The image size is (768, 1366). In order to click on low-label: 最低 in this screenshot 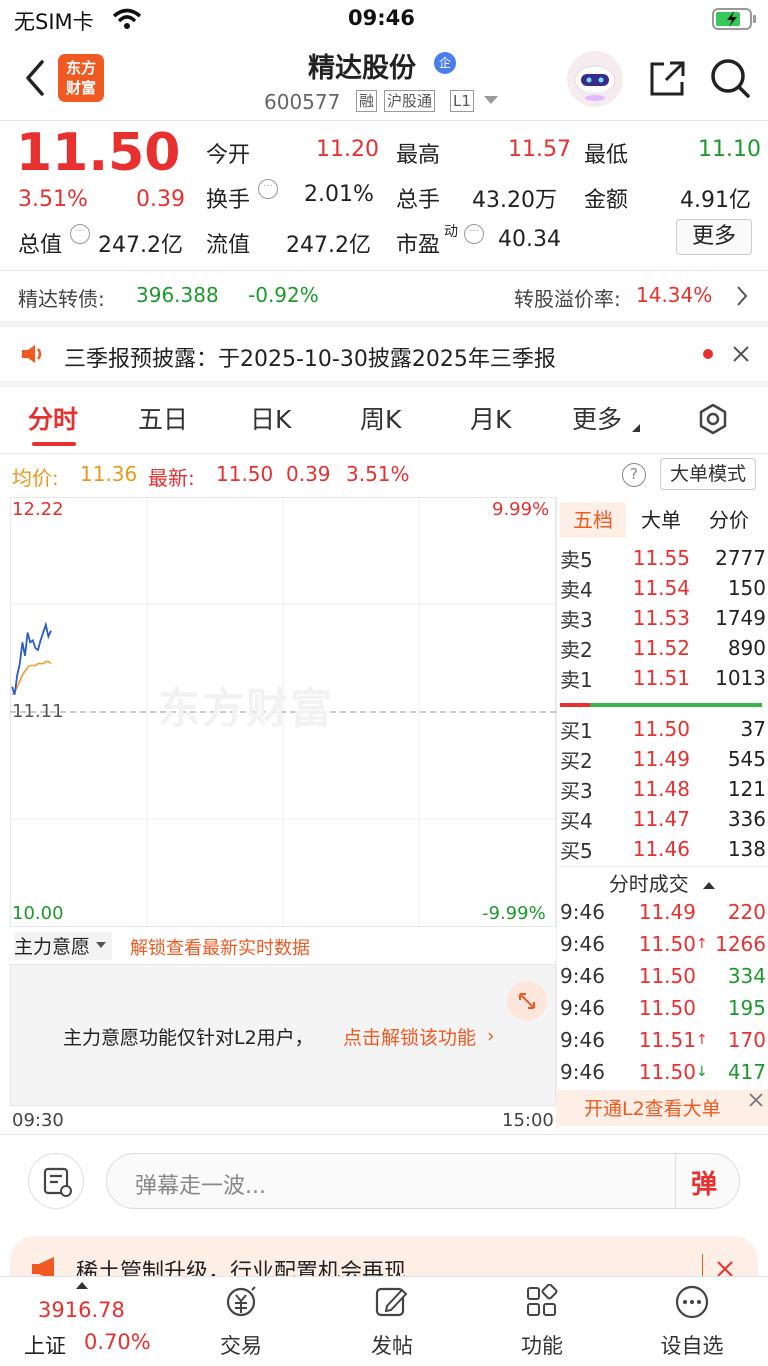, I will do `click(606, 155)`.